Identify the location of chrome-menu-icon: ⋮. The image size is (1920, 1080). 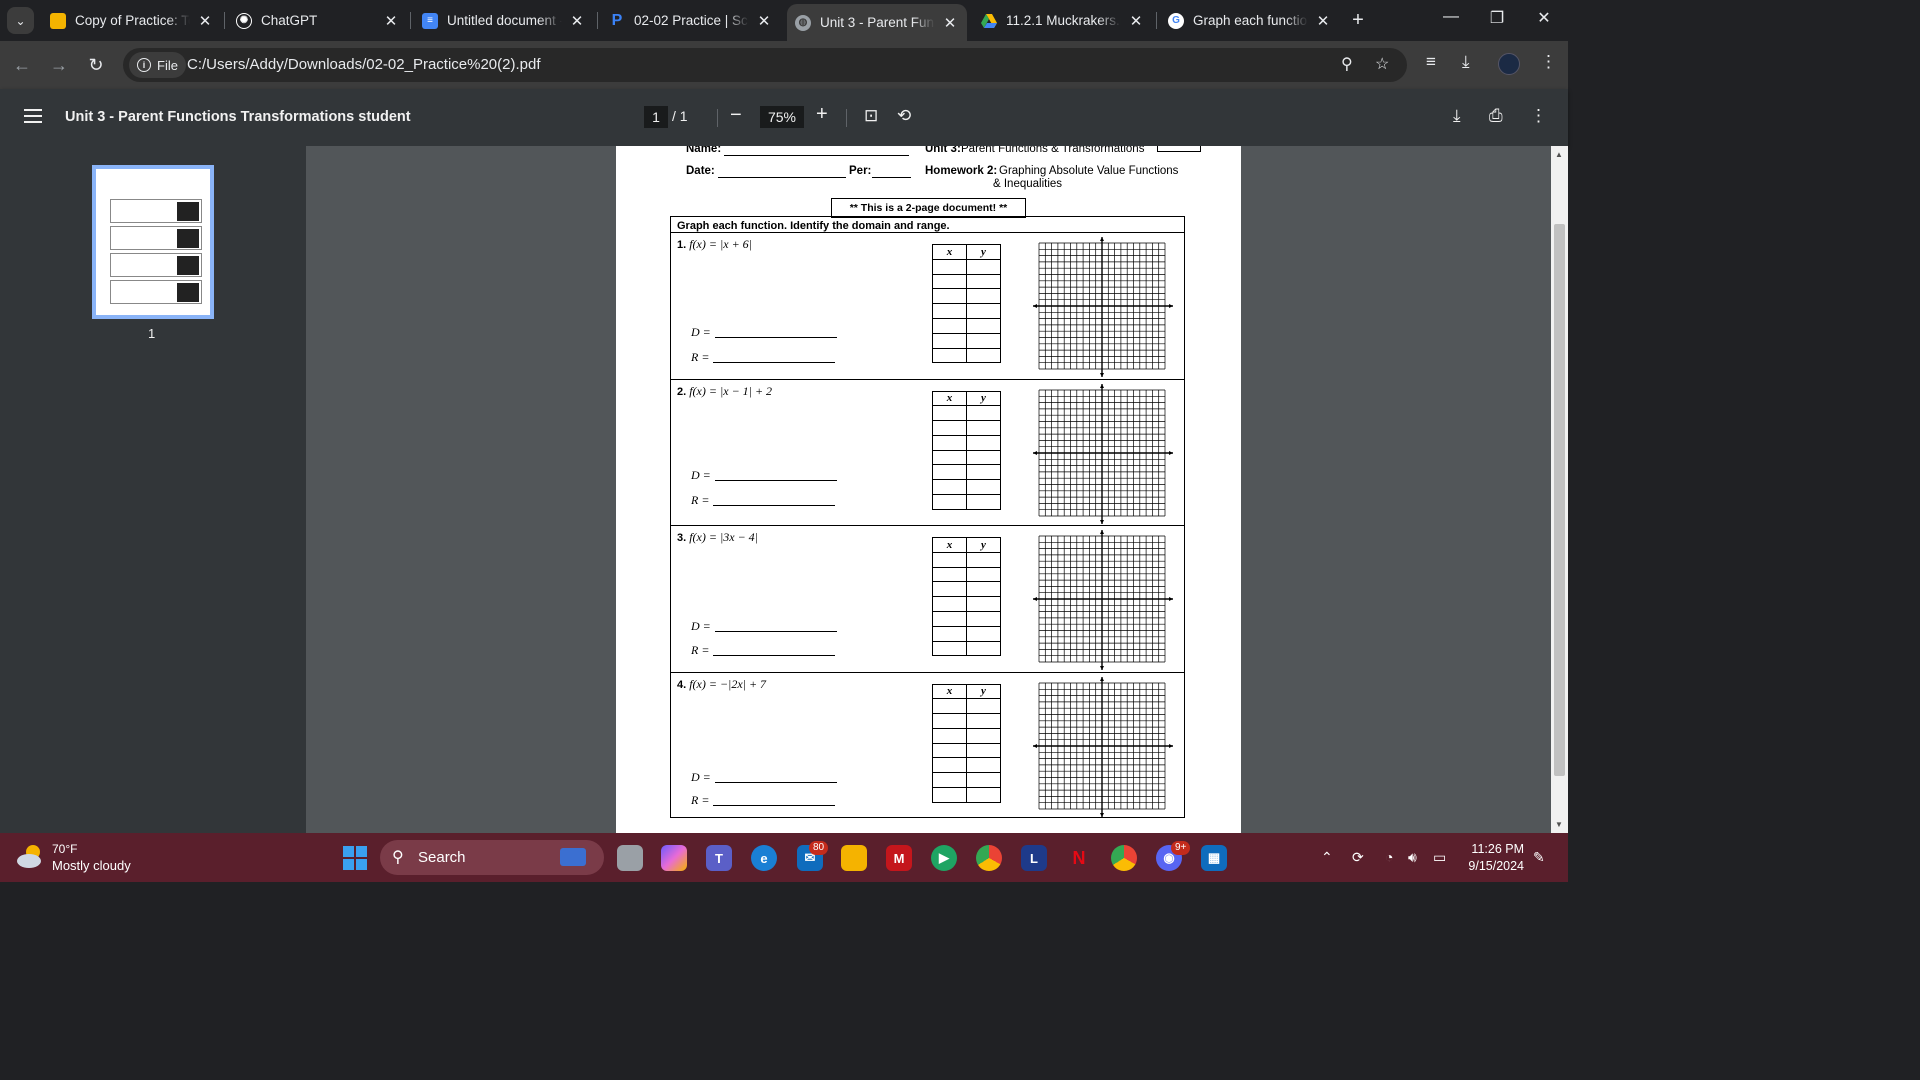
(1548, 62).